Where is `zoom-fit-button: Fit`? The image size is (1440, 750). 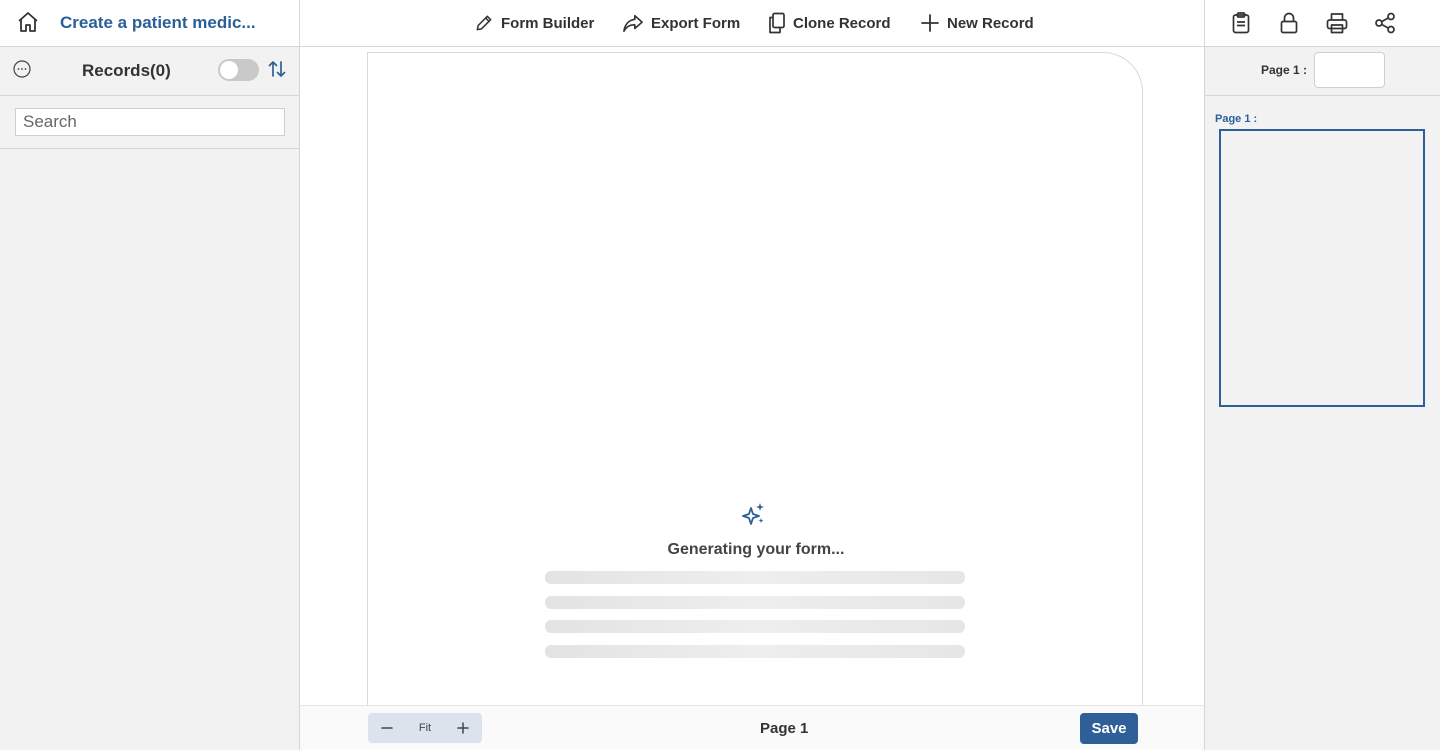
zoom-fit-button: Fit is located at coordinates (425, 728).